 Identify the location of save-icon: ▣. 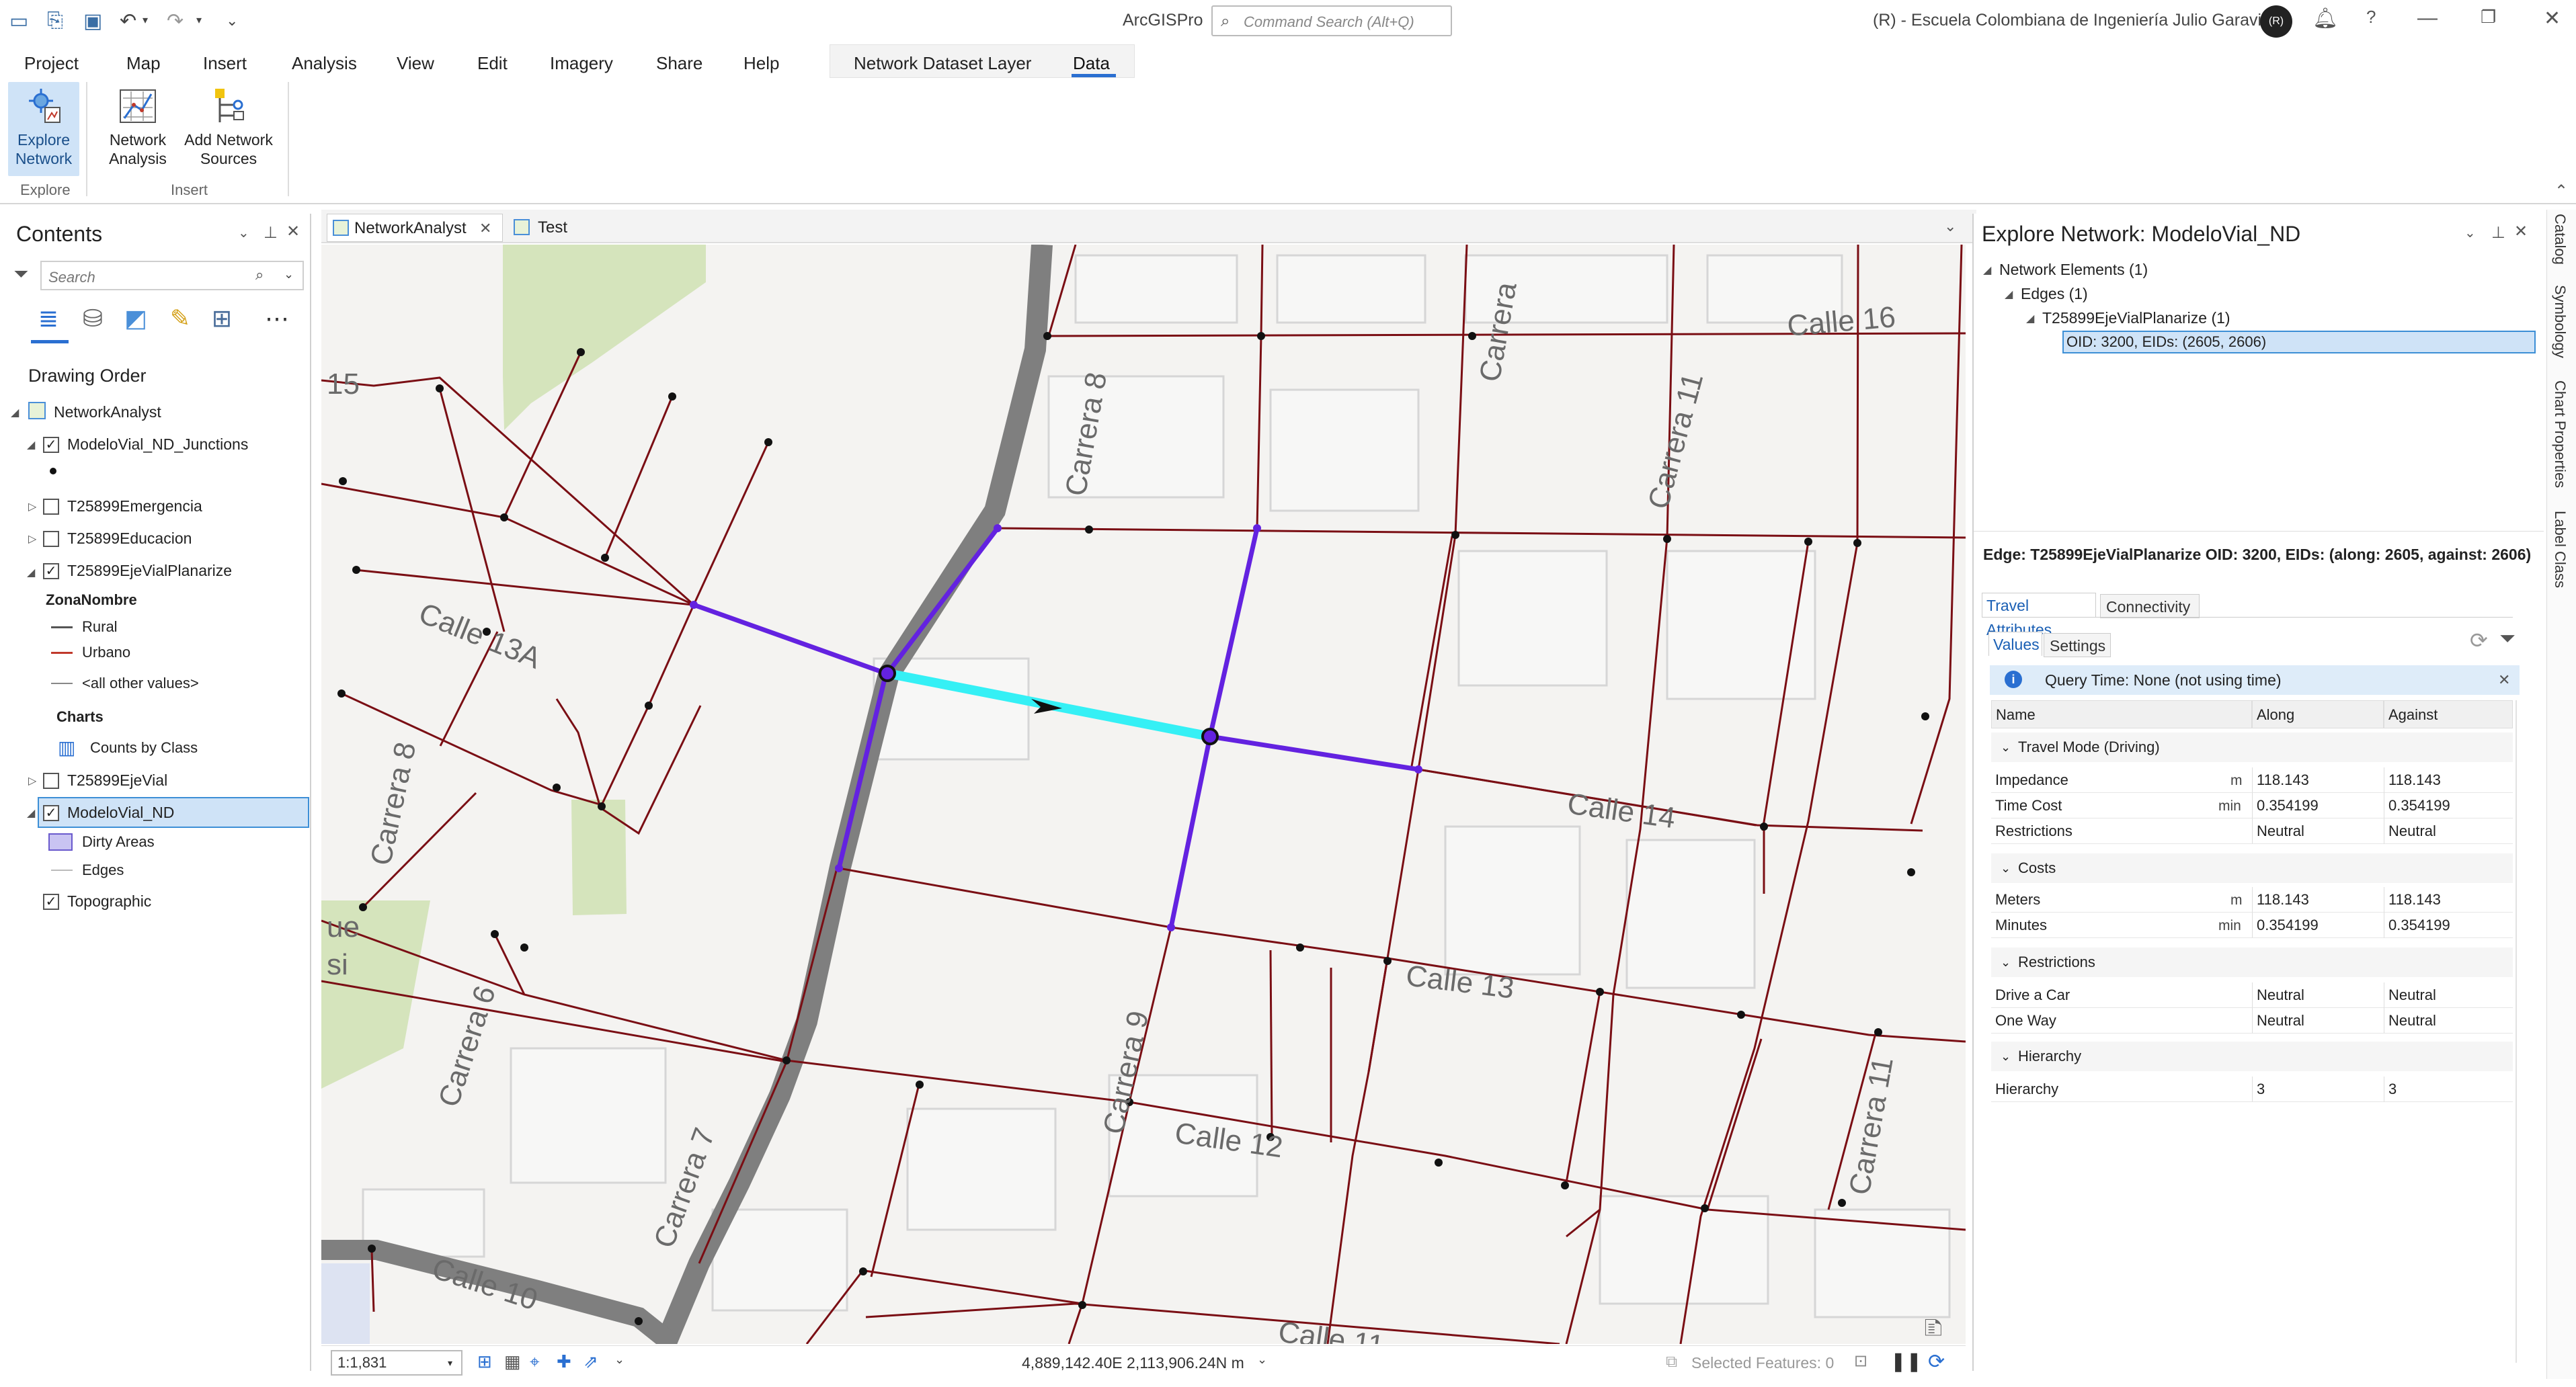
(92, 21).